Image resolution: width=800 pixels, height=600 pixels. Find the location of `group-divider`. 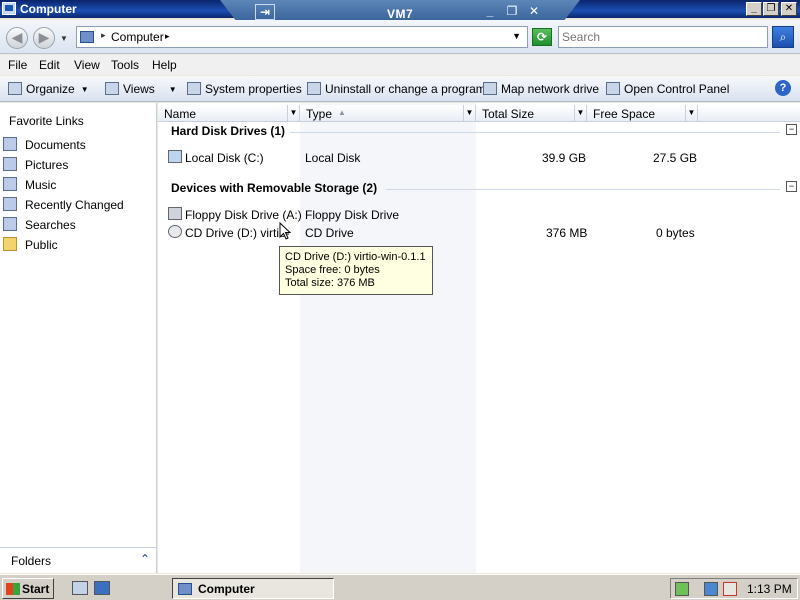

group-divider is located at coordinates (583, 189).